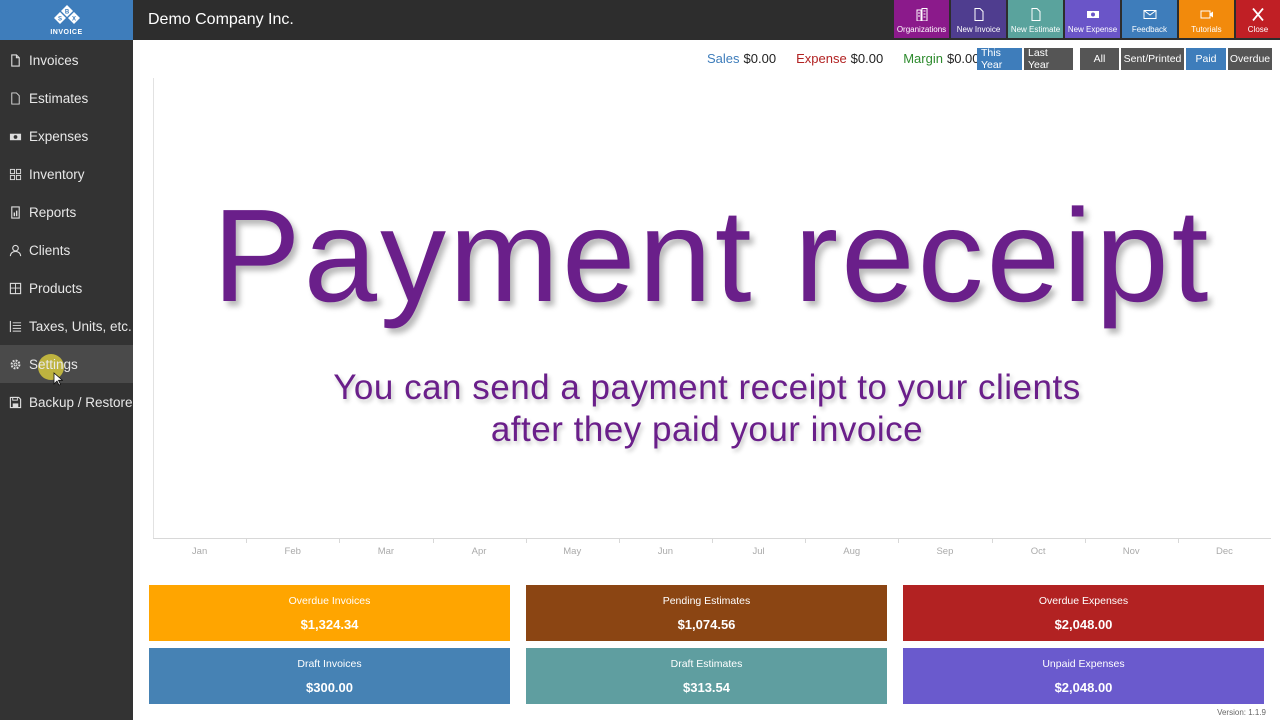 This screenshot has height=720, width=1280. What do you see at coordinates (54, 60) in the screenshot?
I see `sidebar-item-label: Invoices` at bounding box center [54, 60].